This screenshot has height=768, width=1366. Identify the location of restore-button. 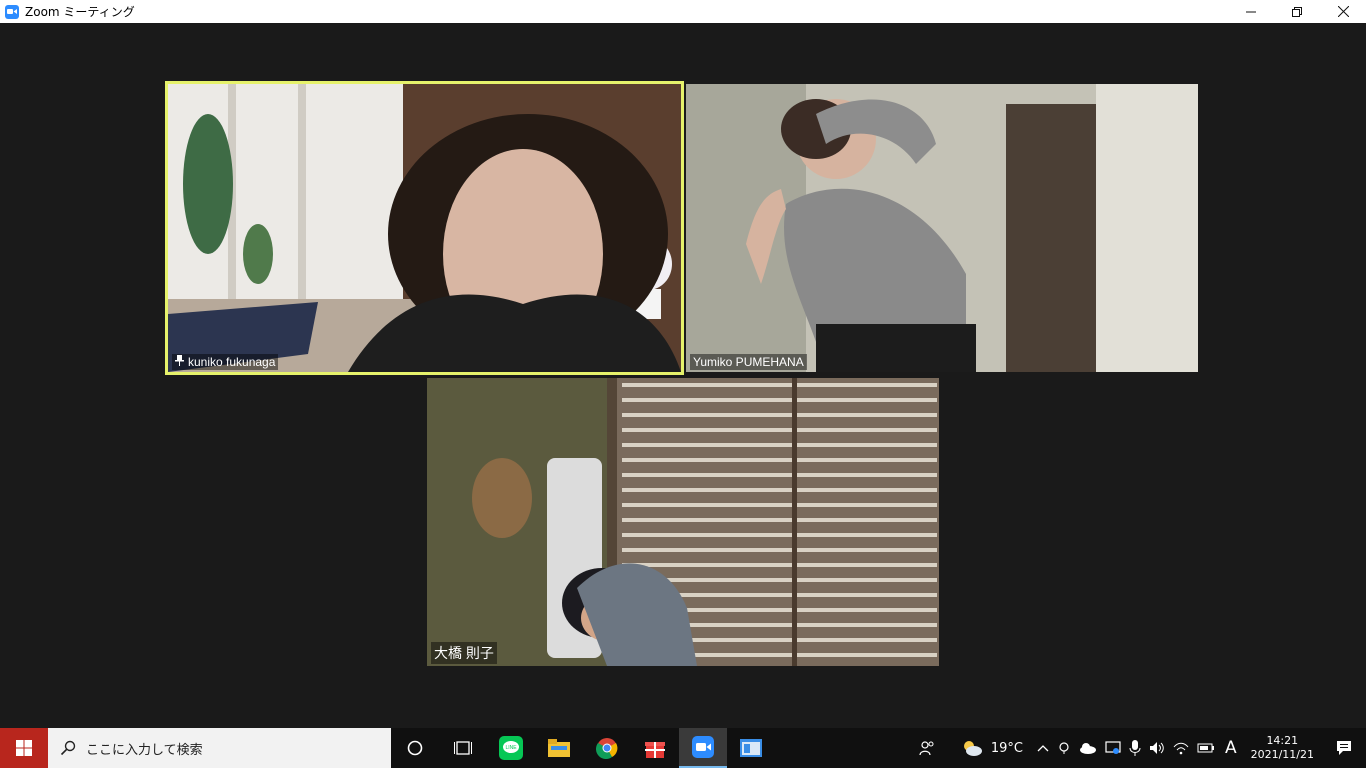
(1297, 11).